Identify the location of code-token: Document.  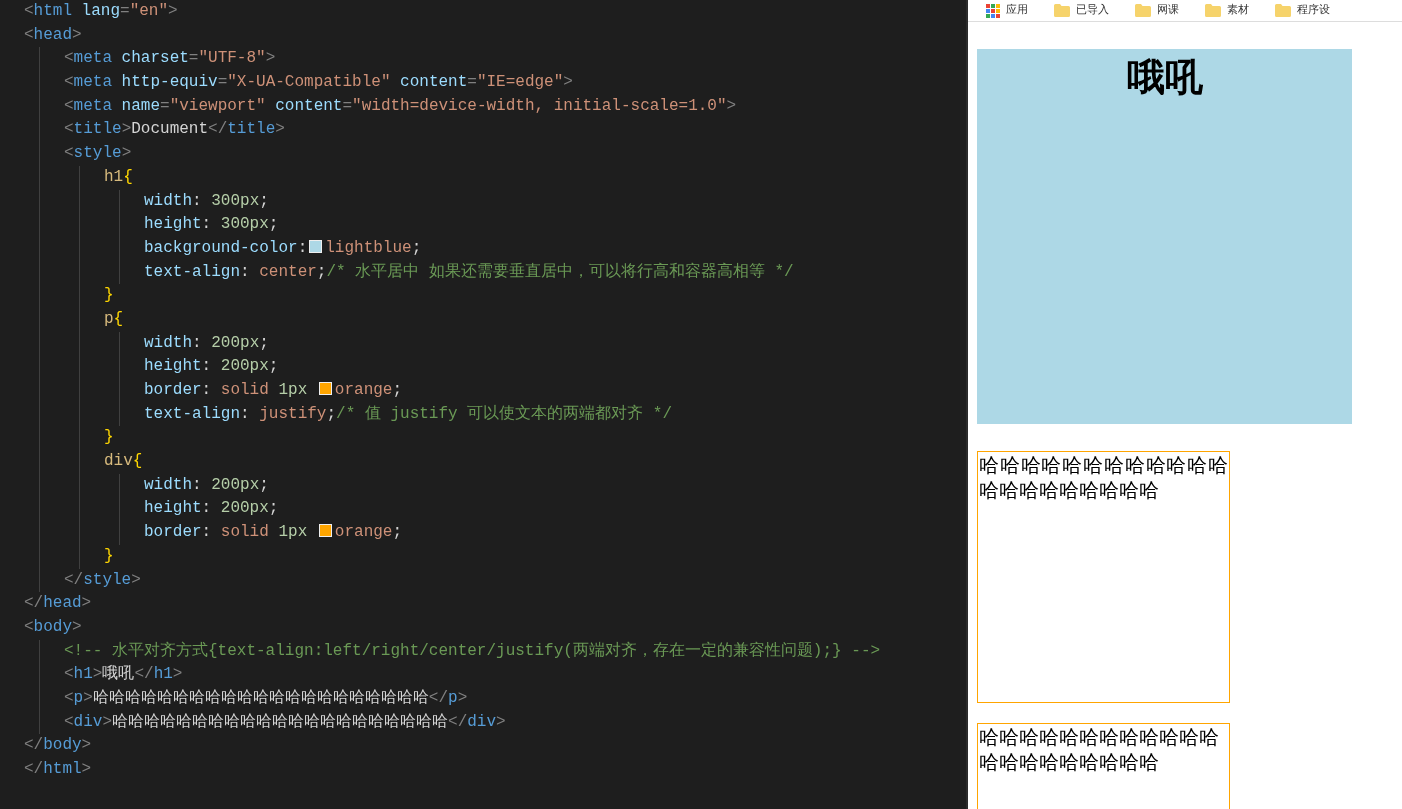
(170, 129).